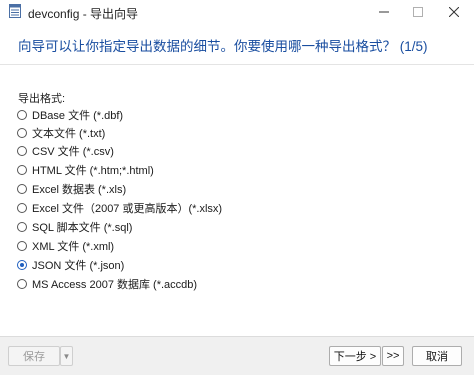 The height and width of the screenshot is (375, 474). What do you see at coordinates (69, 134) in the screenshot?
I see `option-label: 文本文件 (*.txt)` at bounding box center [69, 134].